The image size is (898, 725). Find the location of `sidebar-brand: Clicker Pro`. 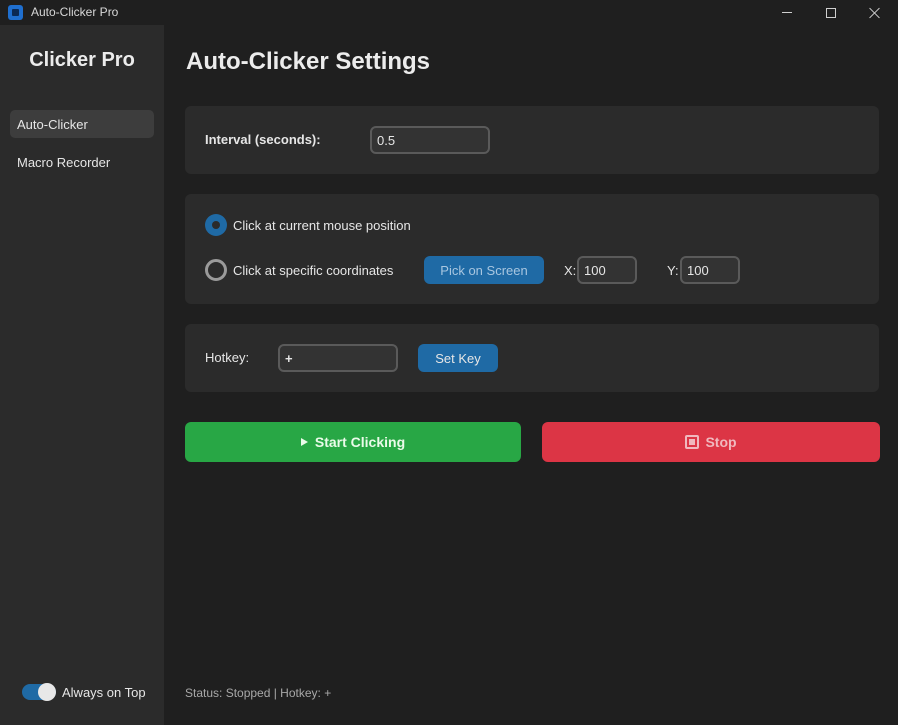

sidebar-brand: Clicker Pro is located at coordinates (82, 60).